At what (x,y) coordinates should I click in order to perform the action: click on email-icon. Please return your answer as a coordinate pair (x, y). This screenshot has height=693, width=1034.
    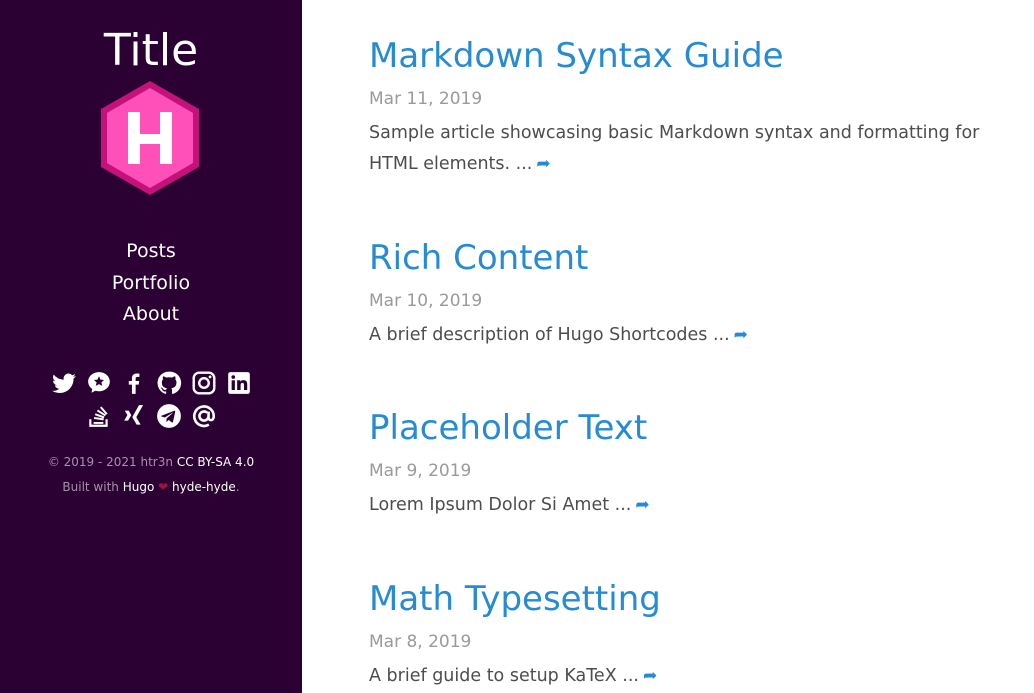
    Looking at the image, I should click on (204, 416).